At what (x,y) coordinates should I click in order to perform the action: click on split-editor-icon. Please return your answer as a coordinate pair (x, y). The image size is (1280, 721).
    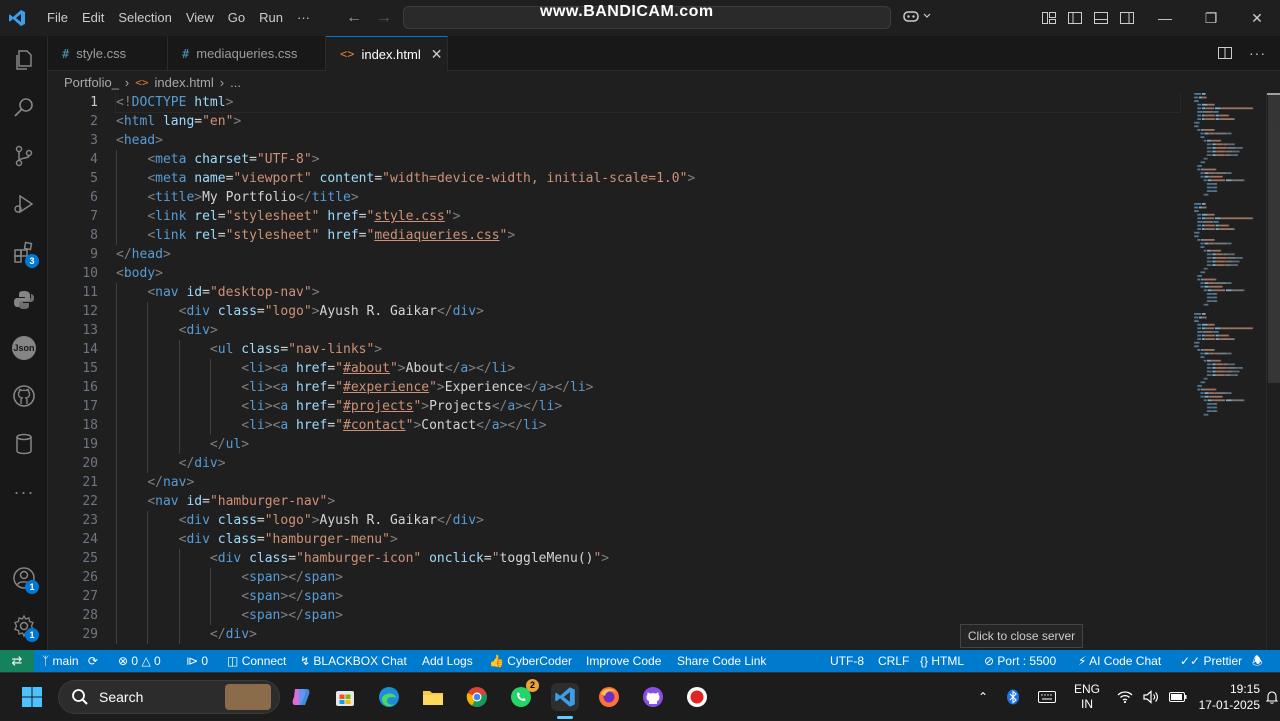
    Looking at the image, I should click on (1225, 53).